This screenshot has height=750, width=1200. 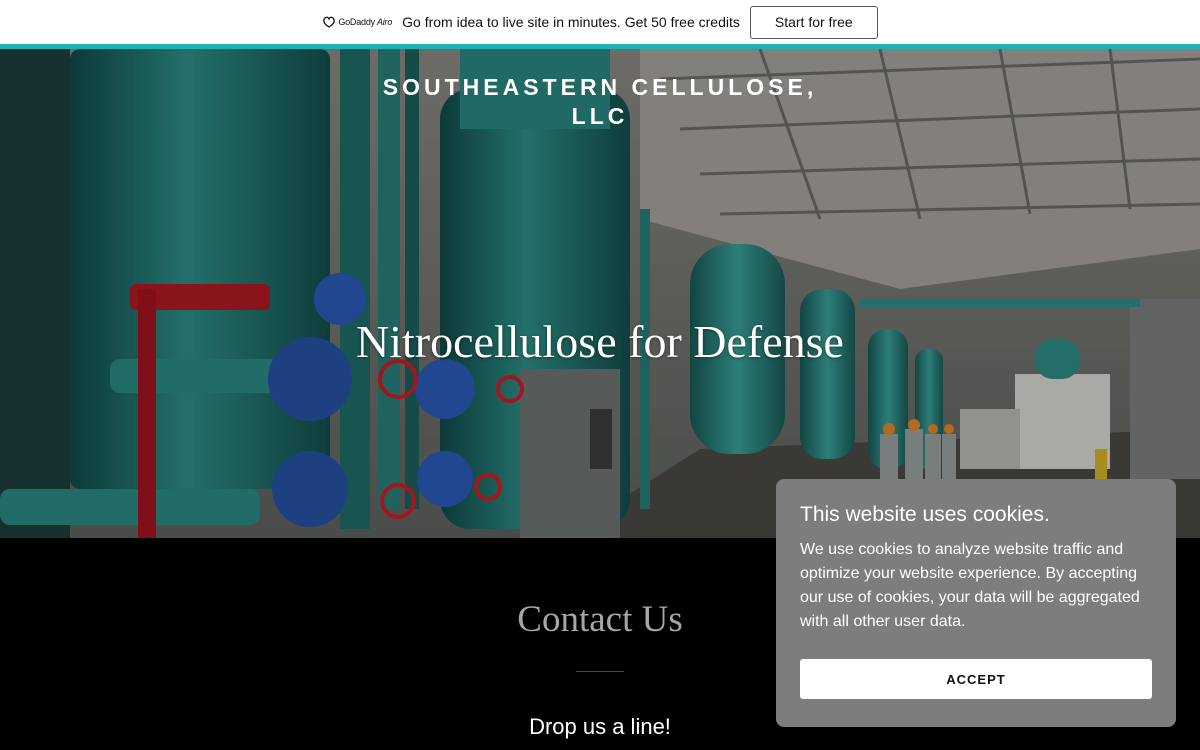 What do you see at coordinates (600, 671) in the screenshot?
I see `contact-divider` at bounding box center [600, 671].